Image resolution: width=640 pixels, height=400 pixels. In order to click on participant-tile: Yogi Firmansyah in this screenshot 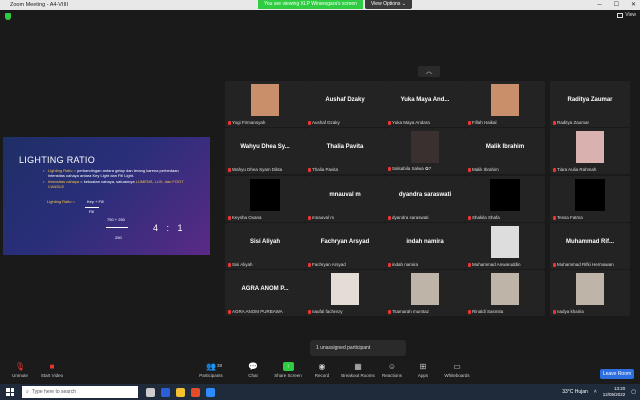, I will do `click(265, 104)`.